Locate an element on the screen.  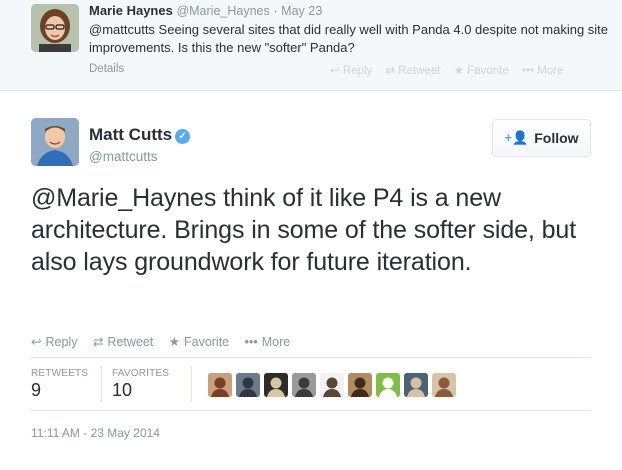
favoriters-list is located at coordinates (332, 385).